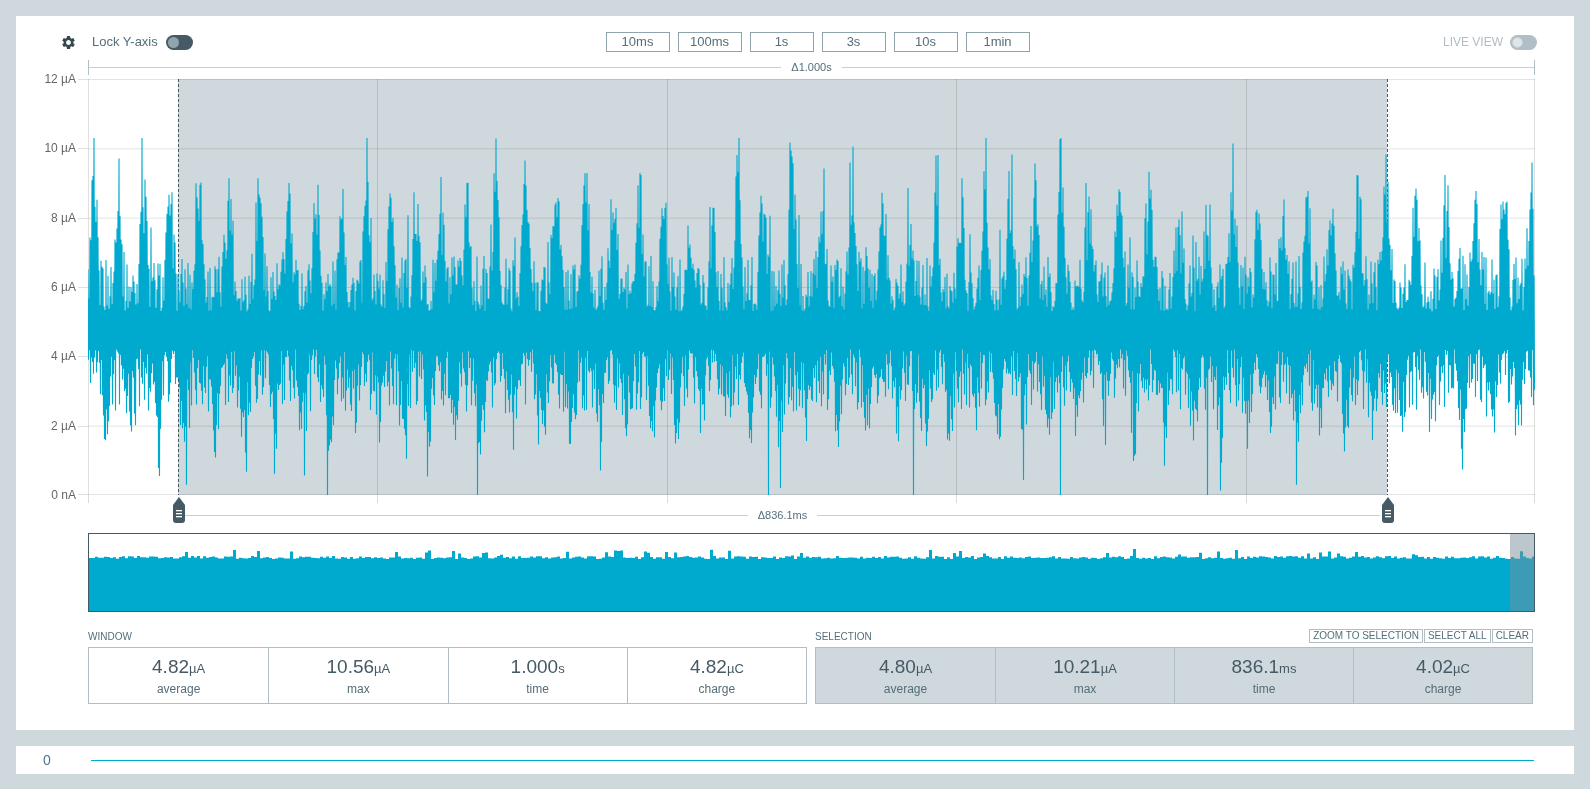 The height and width of the screenshot is (789, 1590). Describe the element at coordinates (1457, 636) in the screenshot. I see `action-button: SELECT ALL` at that location.